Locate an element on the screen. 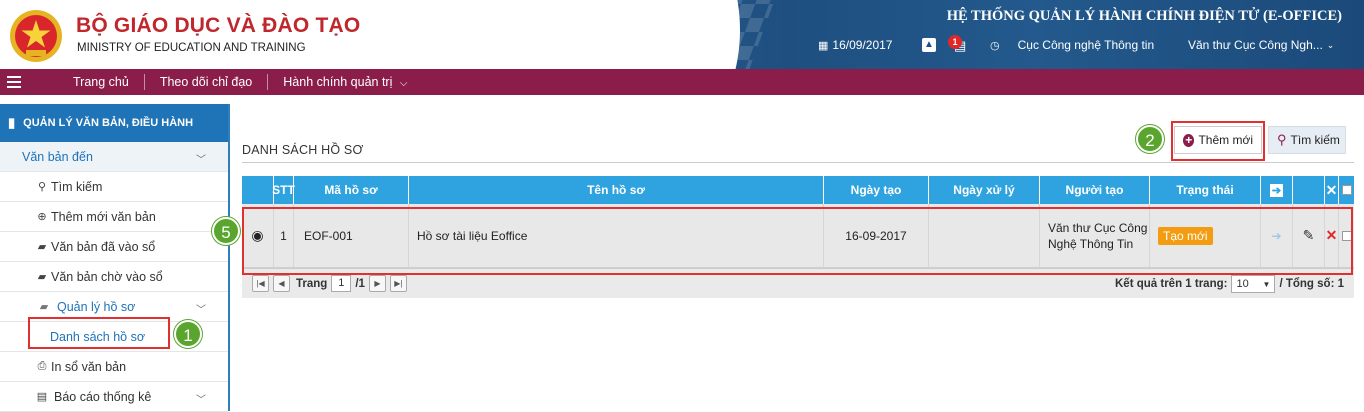 This screenshot has height=412, width=1364. calendar-icon: ▦ is located at coordinates (823, 45).